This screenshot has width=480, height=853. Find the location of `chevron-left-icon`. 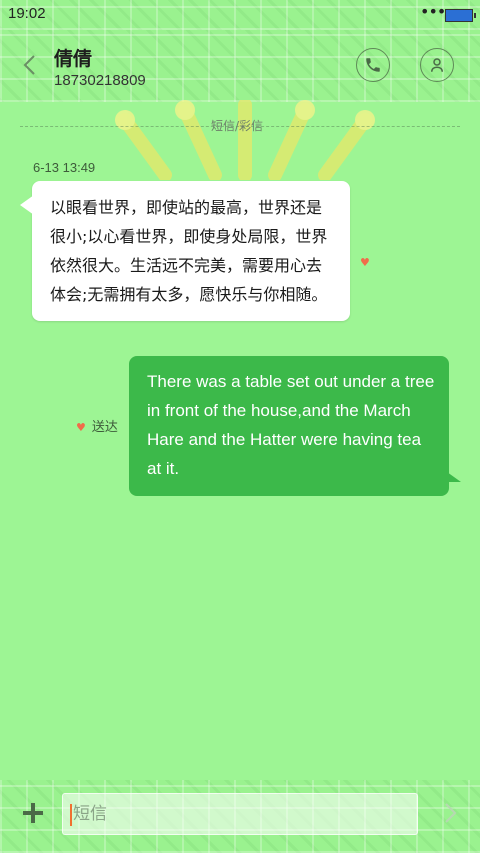

chevron-left-icon is located at coordinates (29, 65).